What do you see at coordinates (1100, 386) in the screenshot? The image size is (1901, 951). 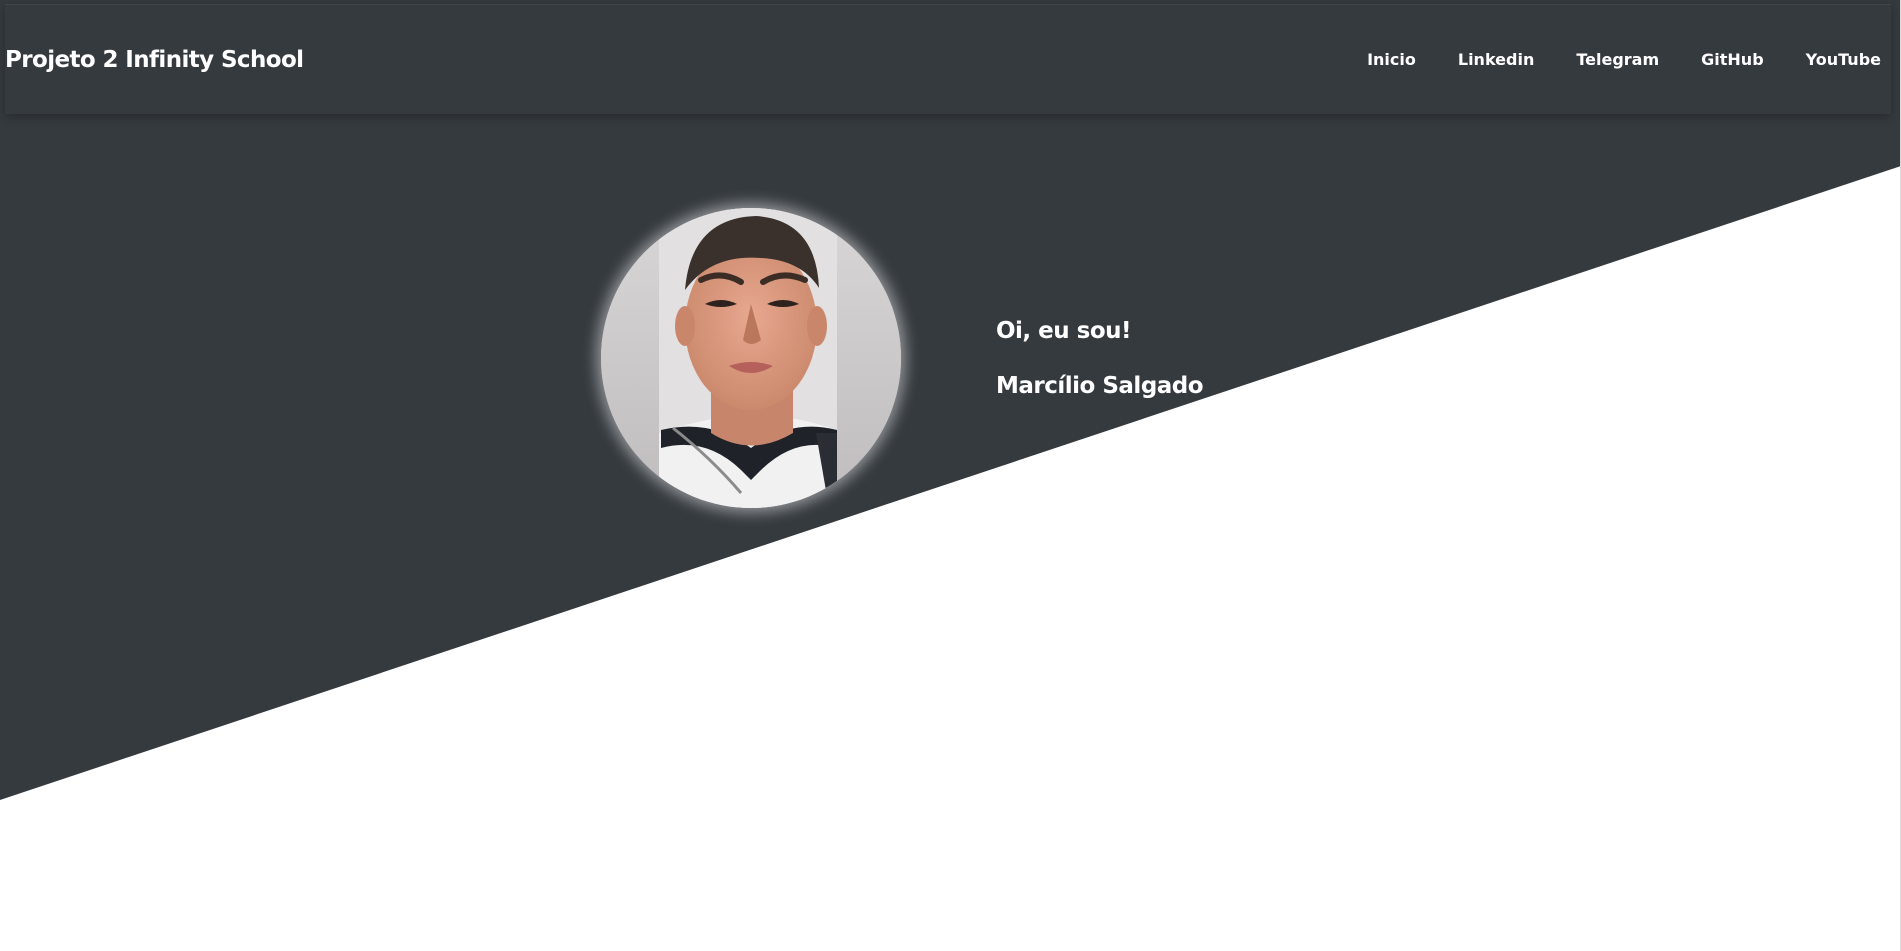 I see `person-name: Marcílio Salgado` at bounding box center [1100, 386].